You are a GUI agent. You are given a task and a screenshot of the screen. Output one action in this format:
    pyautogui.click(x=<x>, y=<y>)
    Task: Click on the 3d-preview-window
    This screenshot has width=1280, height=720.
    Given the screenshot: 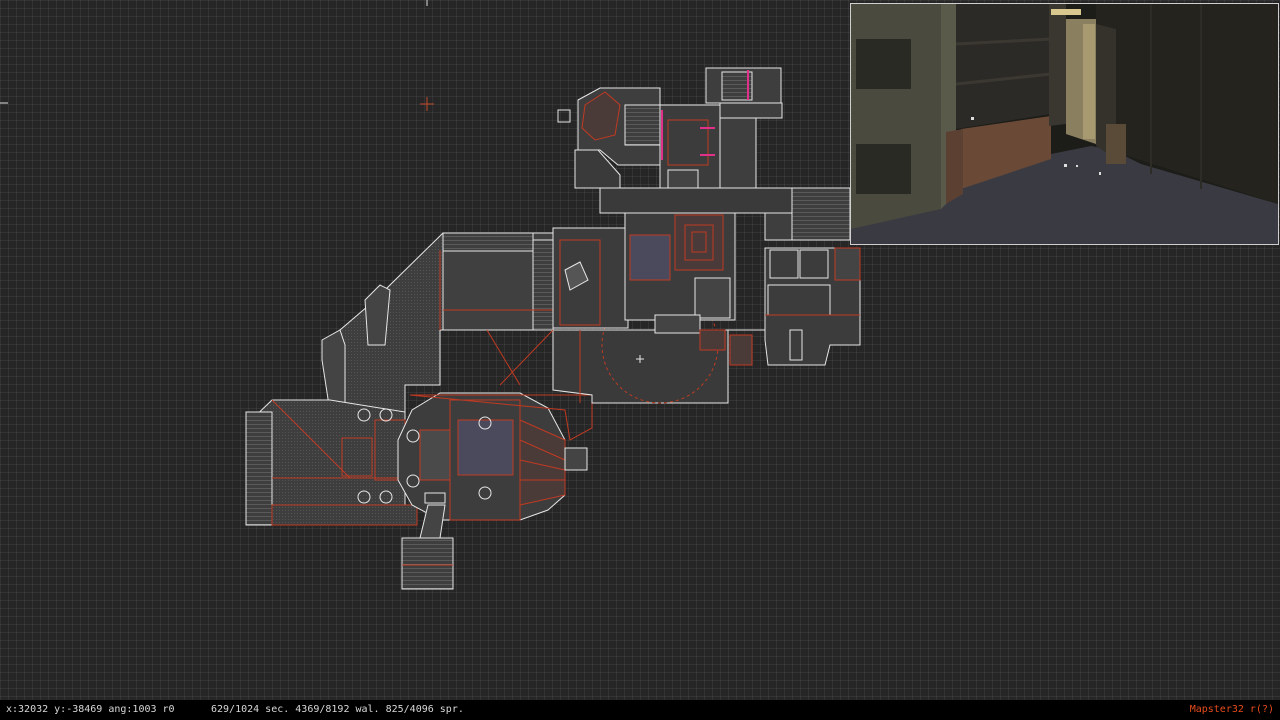 What is the action you would take?
    pyautogui.click(x=1064, y=124)
    